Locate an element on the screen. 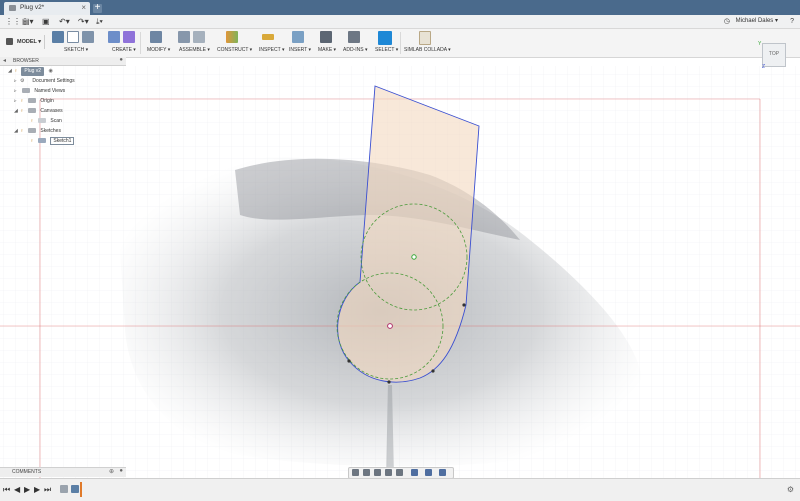  browser-panel-header: ◂ BROWSER ● is located at coordinates (63, 61).